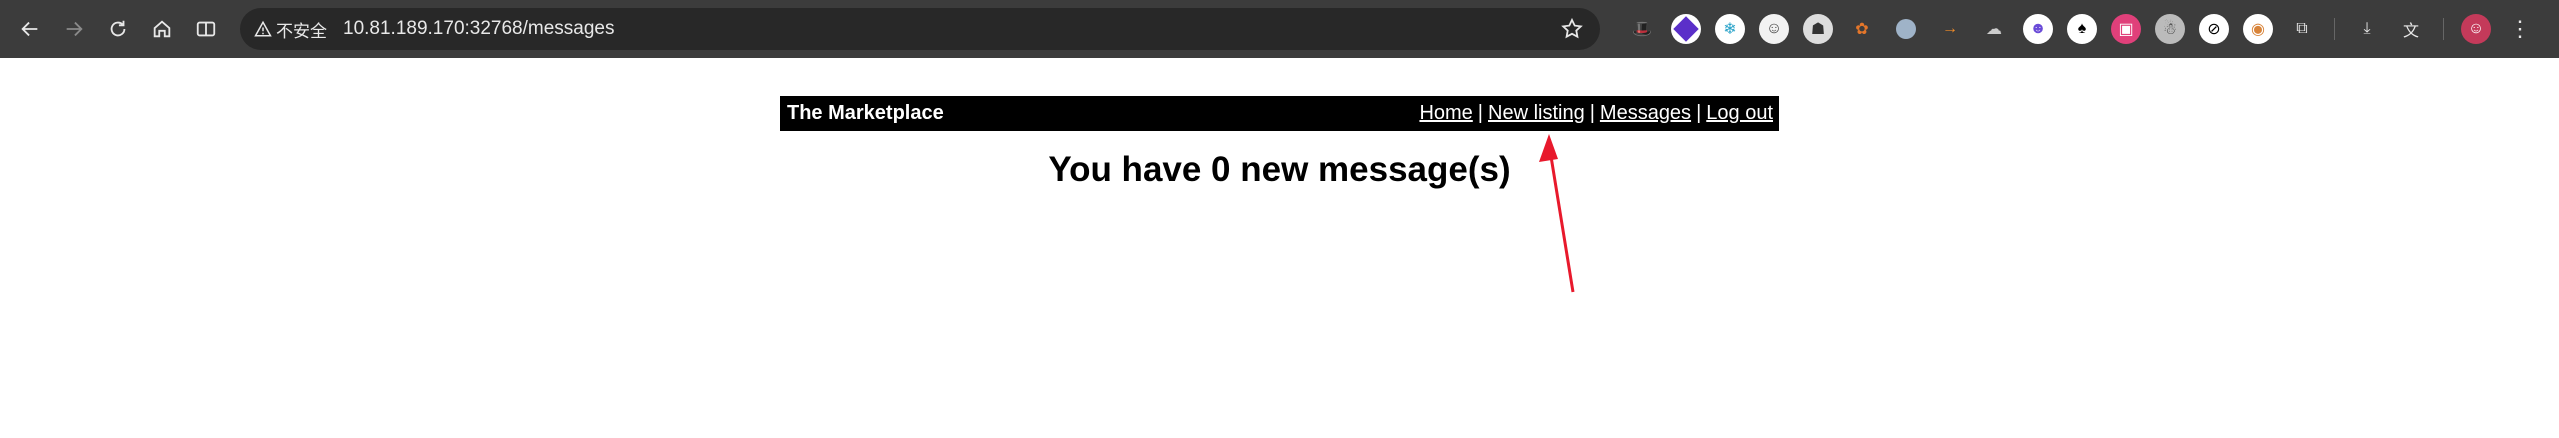 Image resolution: width=2559 pixels, height=438 pixels. Describe the element at coordinates (1950, 29) in the screenshot. I see `arrow-right-icon: →` at that location.